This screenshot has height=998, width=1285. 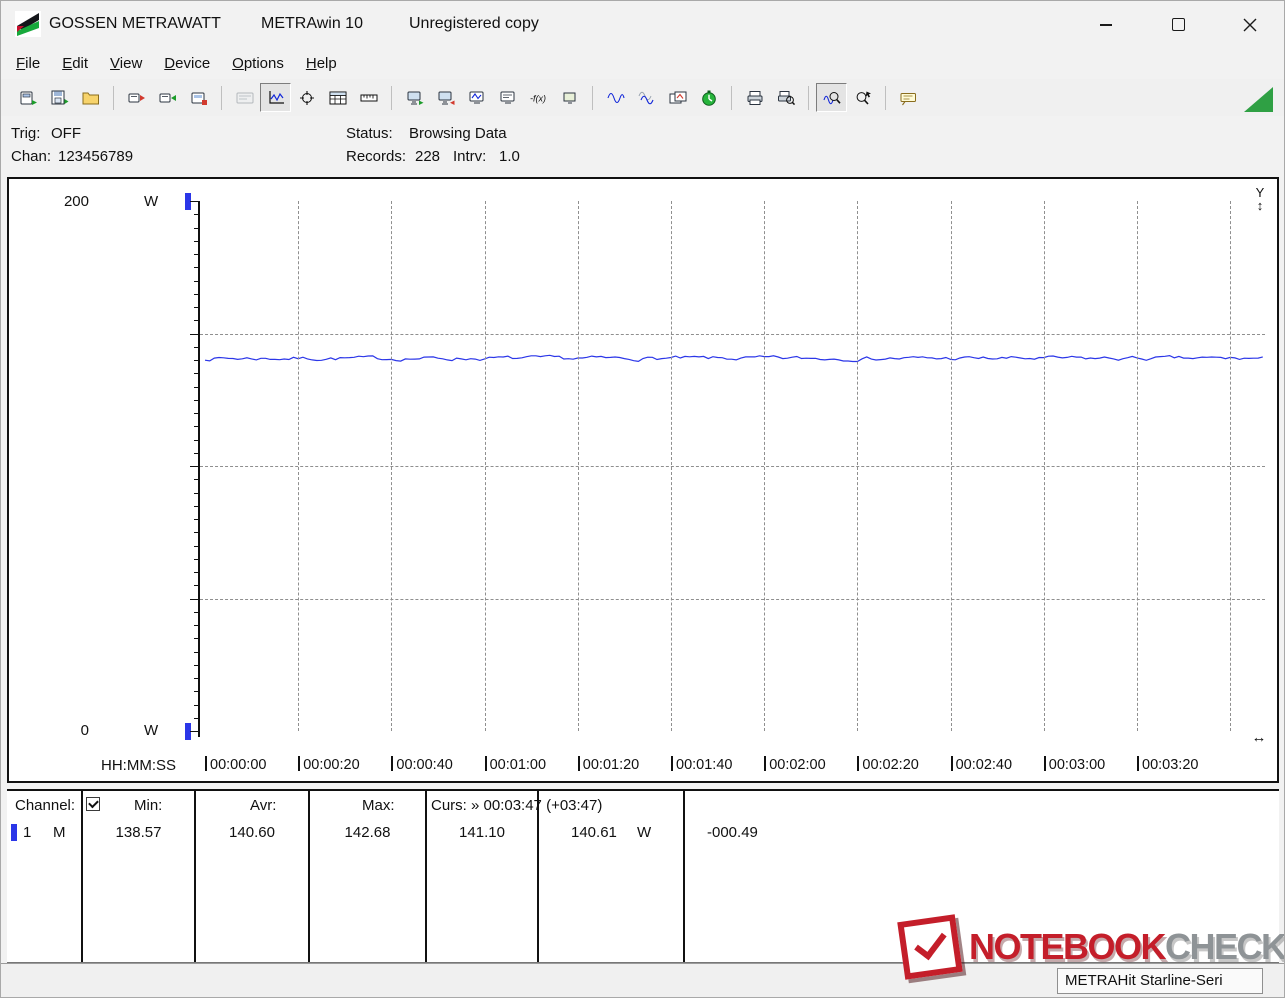 What do you see at coordinates (96, 156) in the screenshot?
I see `chan-value: 123456789` at bounding box center [96, 156].